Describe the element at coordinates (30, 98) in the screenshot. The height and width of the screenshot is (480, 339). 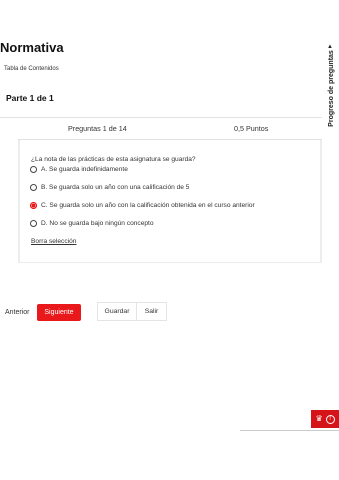
I see `part-heading: Parte 1 de 1` at that location.